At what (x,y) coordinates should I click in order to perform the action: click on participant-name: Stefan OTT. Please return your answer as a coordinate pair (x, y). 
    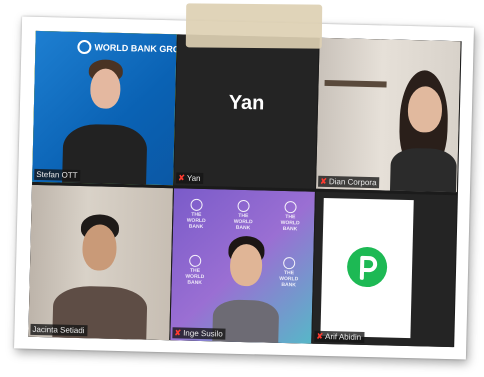
    Looking at the image, I should click on (57, 174).